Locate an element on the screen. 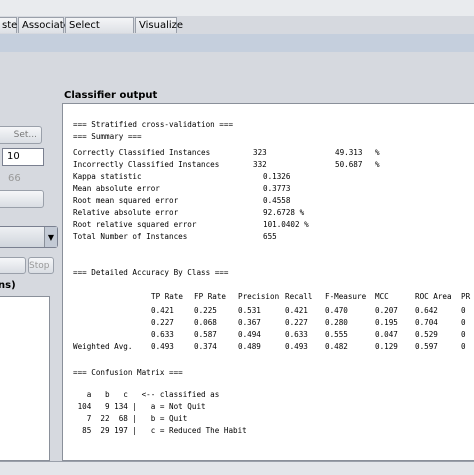 The width and height of the screenshot is (474, 475). accuracy-cell: 0.374 is located at coordinates (205, 346).